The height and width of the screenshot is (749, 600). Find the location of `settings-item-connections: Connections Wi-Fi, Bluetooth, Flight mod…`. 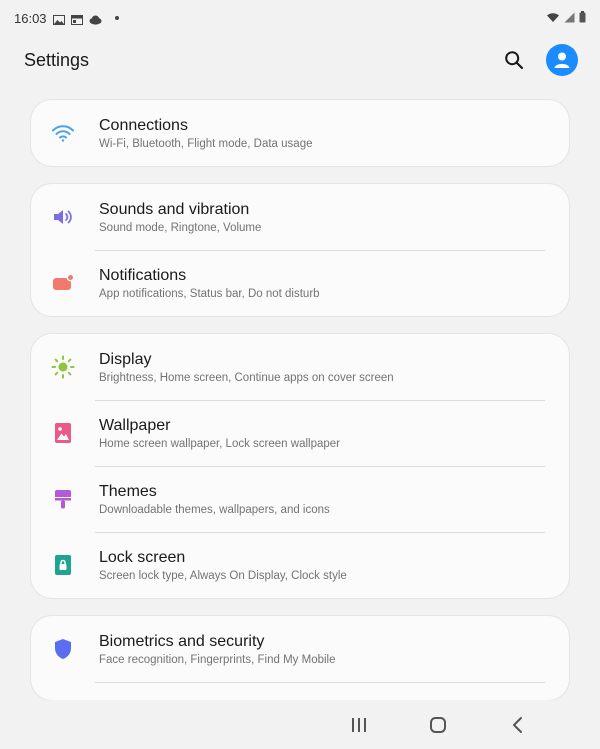

settings-item-connections: Connections Wi-Fi, Bluetooth, Flight mod… is located at coordinates (300, 133).